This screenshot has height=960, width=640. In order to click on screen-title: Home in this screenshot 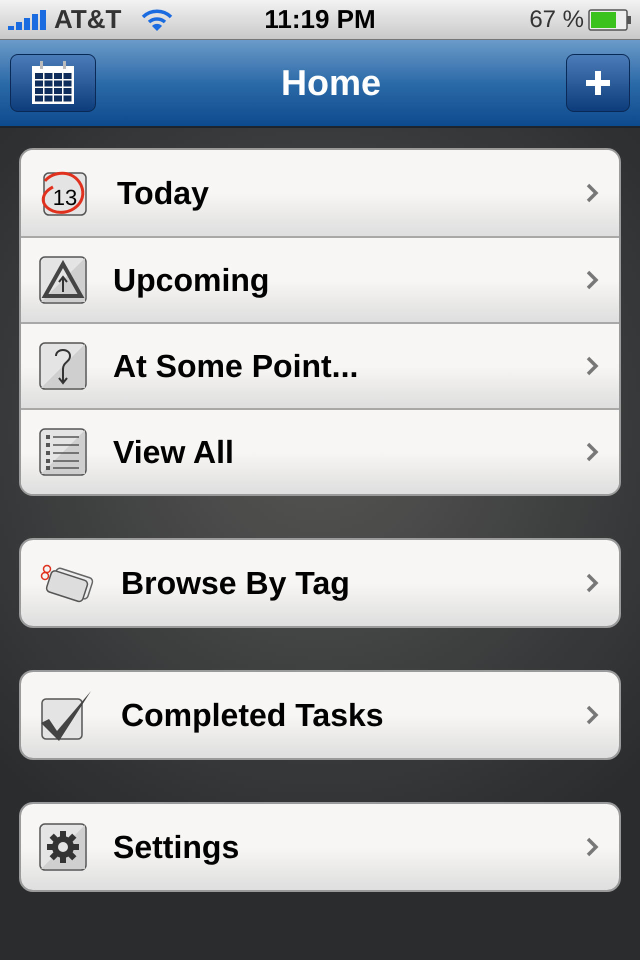, I will do `click(331, 83)`.